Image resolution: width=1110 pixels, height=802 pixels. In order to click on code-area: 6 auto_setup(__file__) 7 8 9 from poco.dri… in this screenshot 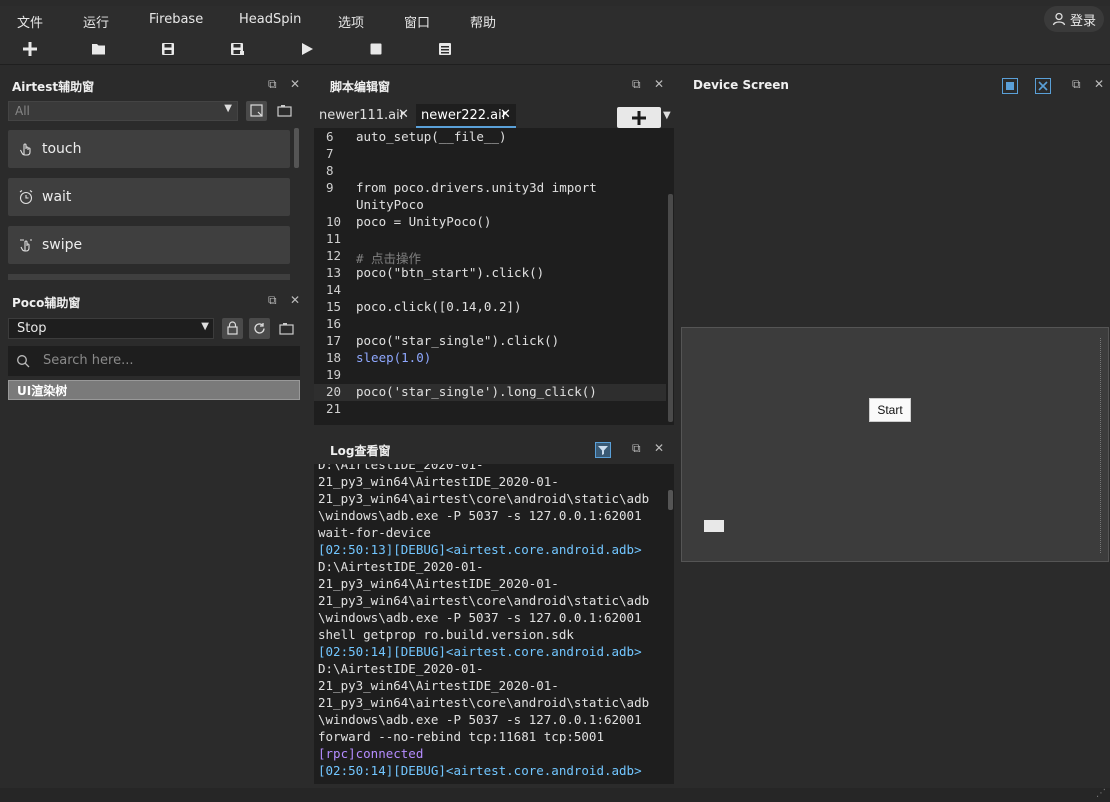, I will do `click(494, 276)`.